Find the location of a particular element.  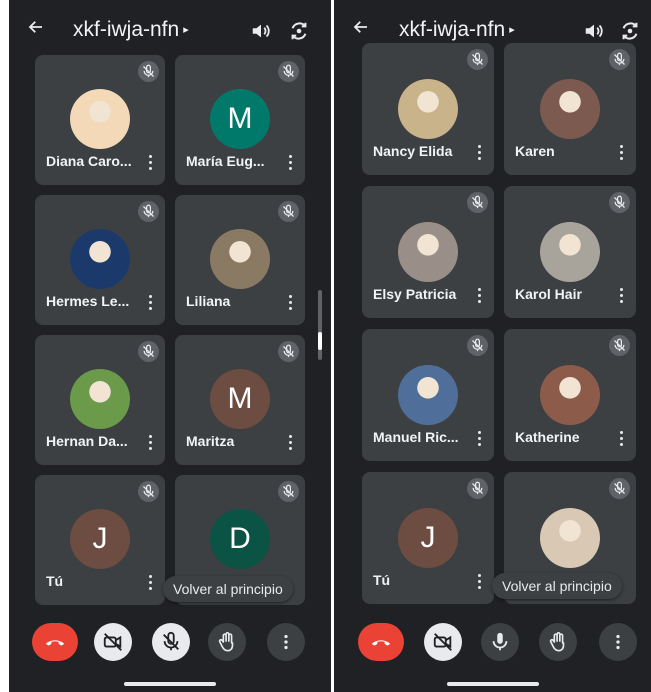

caret-right-icon: ▸ is located at coordinates (512, 30).